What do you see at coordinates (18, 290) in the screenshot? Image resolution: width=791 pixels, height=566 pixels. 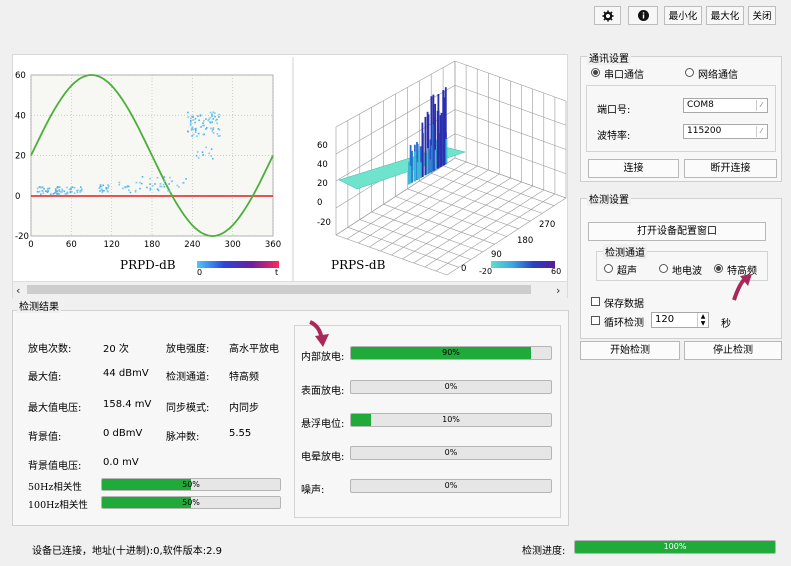 I see `scroll-left-icon: ‹` at bounding box center [18, 290].